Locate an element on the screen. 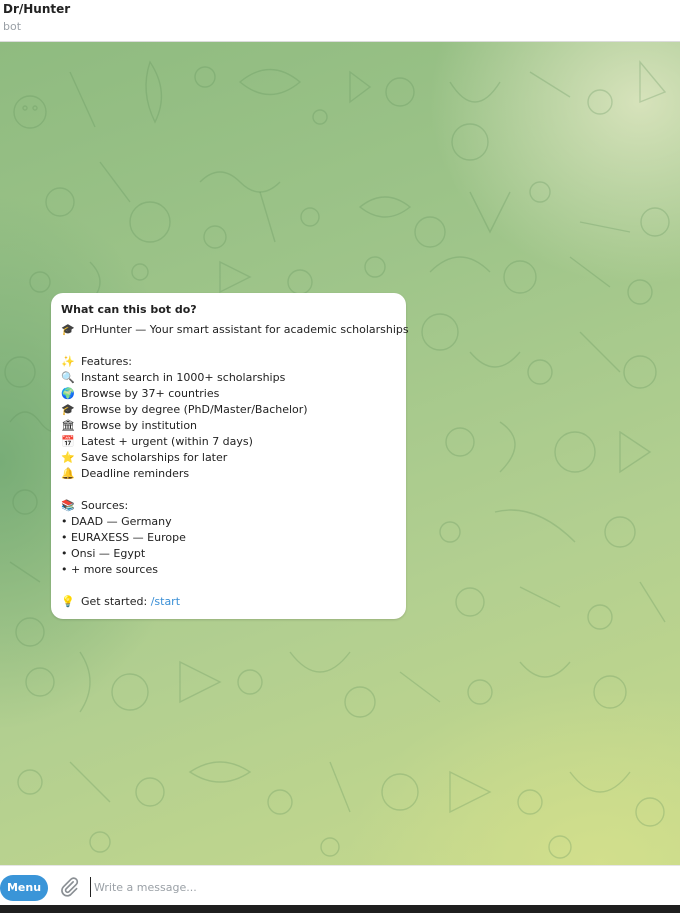 This screenshot has width=680, height=913. sources-header-text: Sources: is located at coordinates (105, 505).